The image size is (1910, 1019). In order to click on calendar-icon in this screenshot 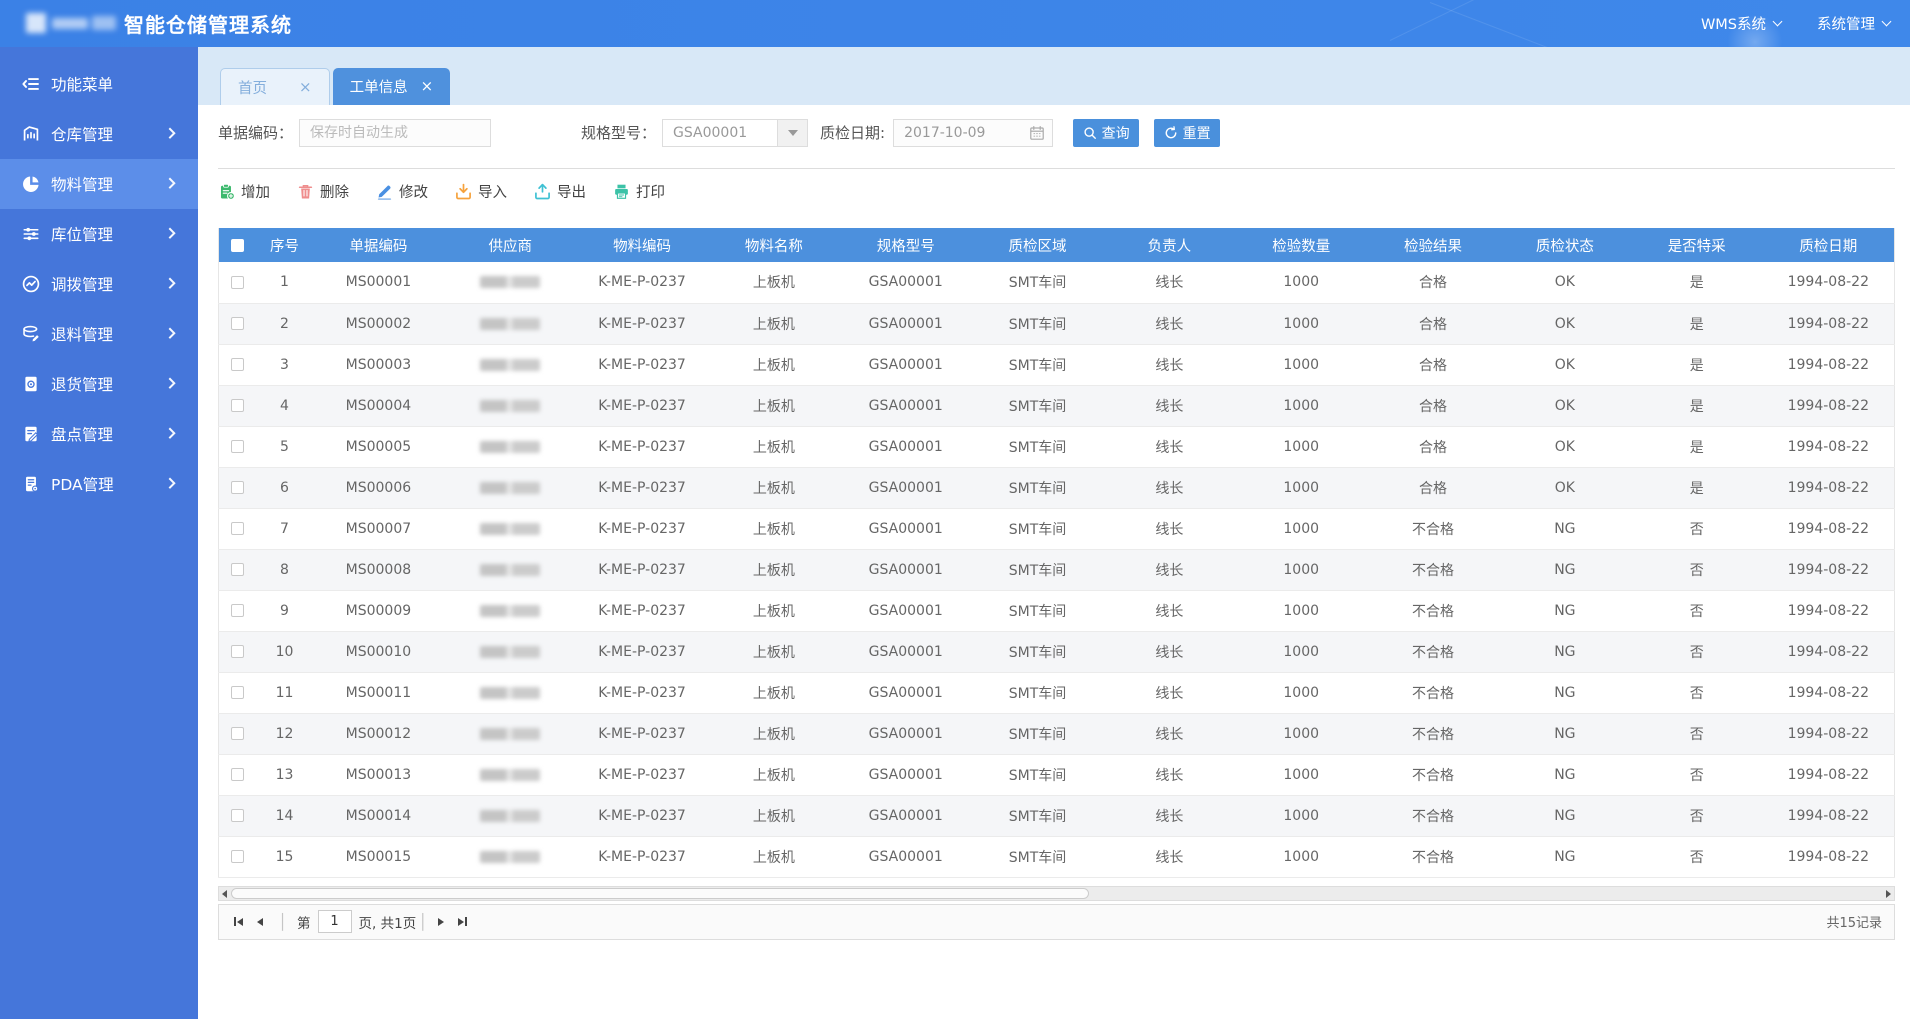, I will do `click(1037, 133)`.